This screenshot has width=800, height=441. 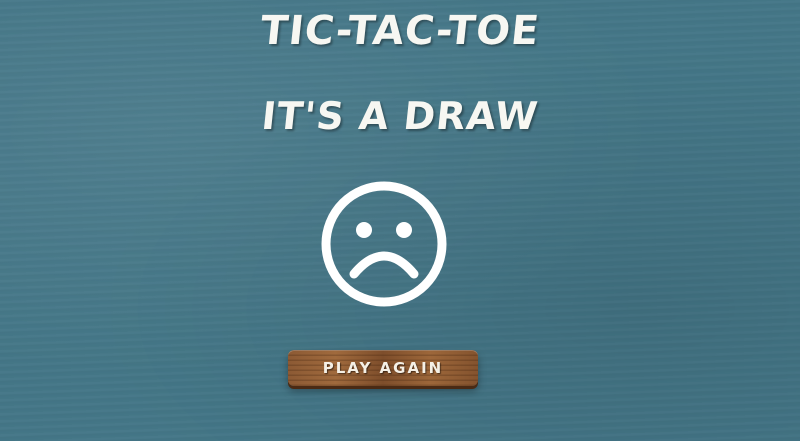 What do you see at coordinates (384, 244) in the screenshot?
I see `sad-face-icon` at bounding box center [384, 244].